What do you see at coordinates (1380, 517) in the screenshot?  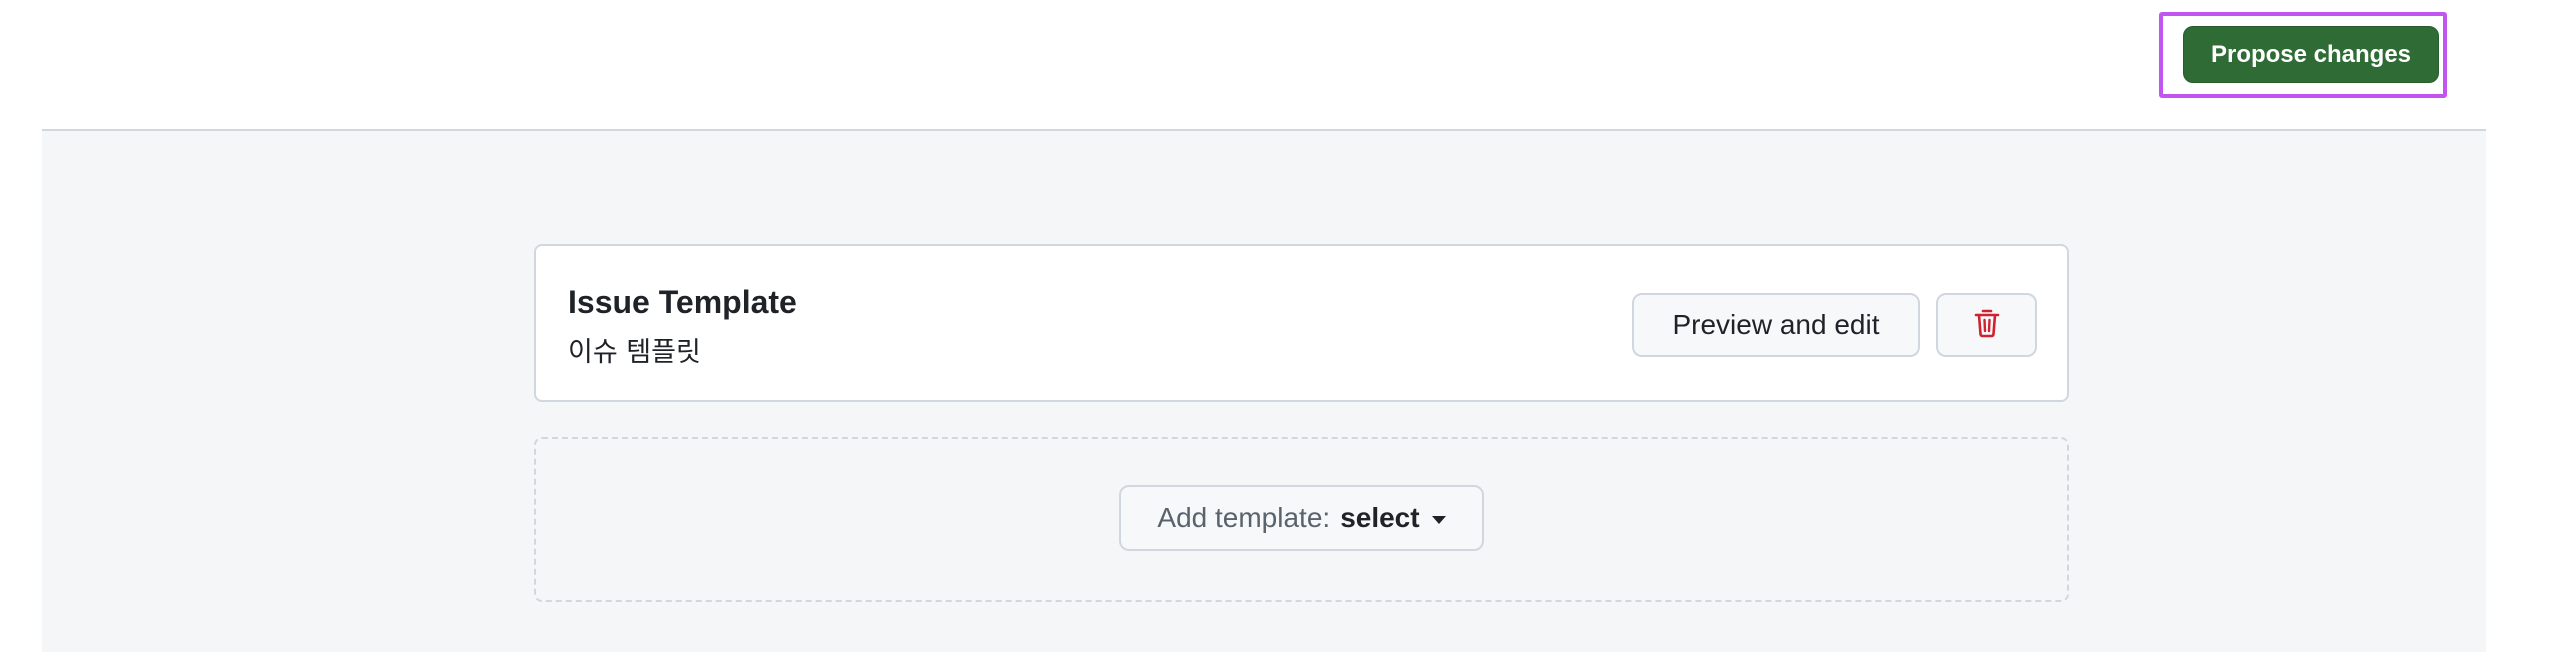 I see `add-template-value: select` at bounding box center [1380, 517].